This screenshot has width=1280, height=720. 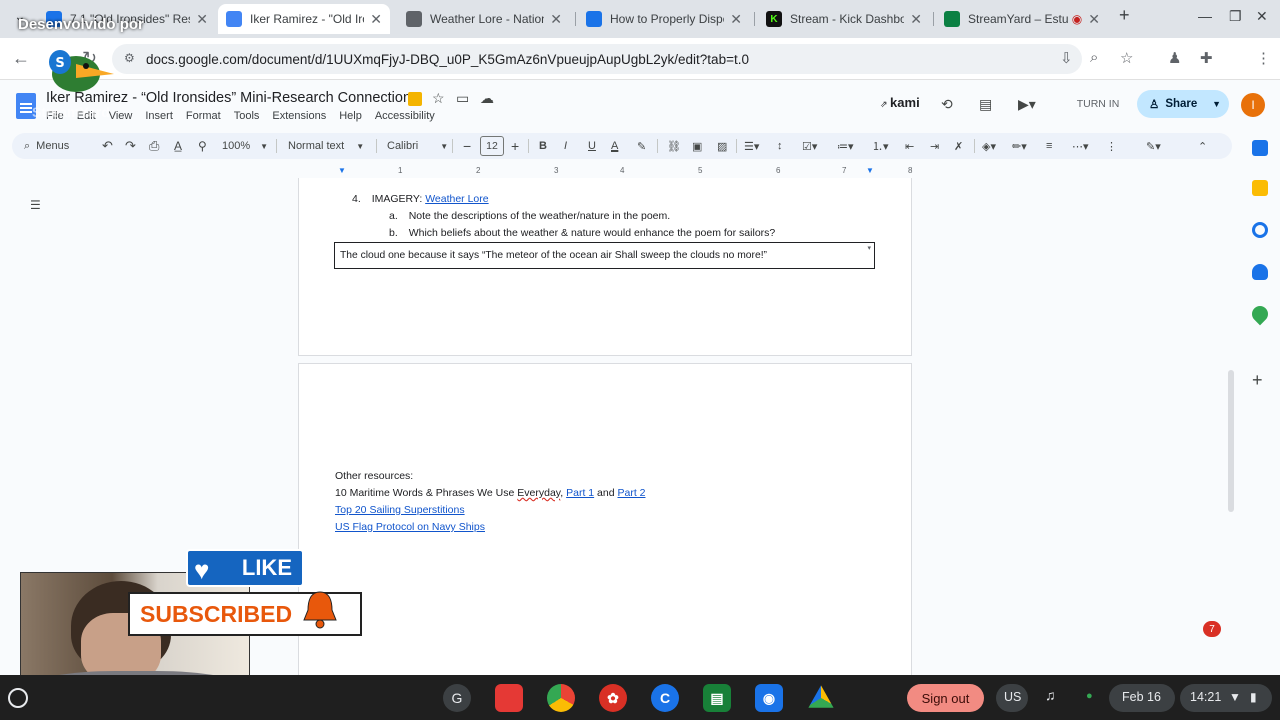 I want to click on text-color-icon: A, so click(x=614, y=146).